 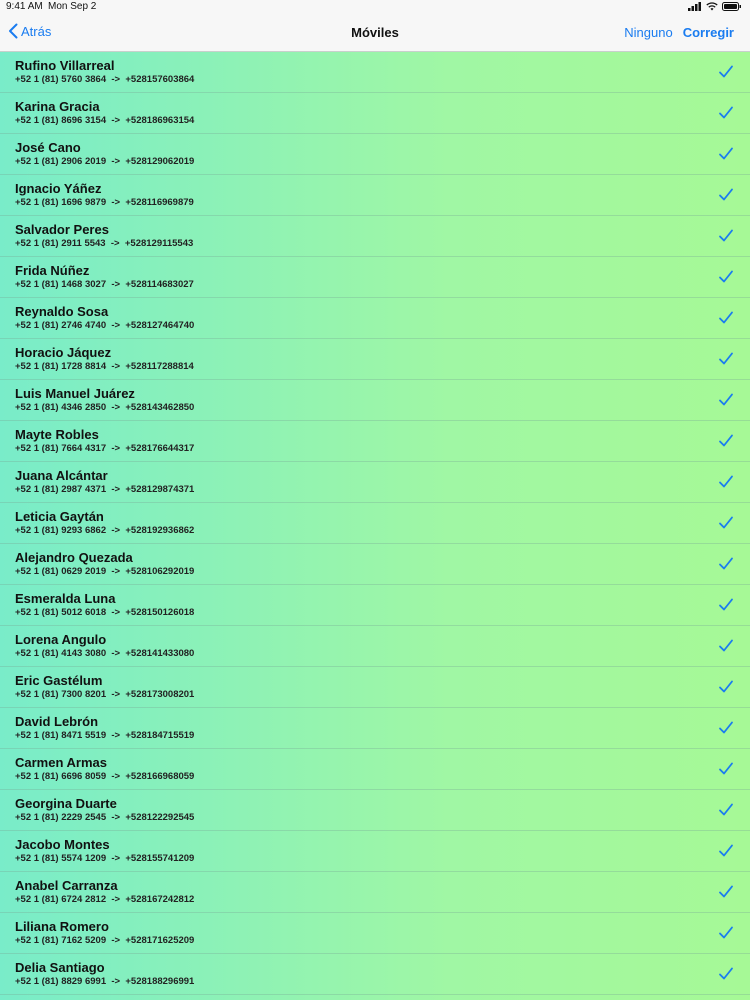 What do you see at coordinates (57, 434) in the screenshot?
I see `contact-name: Mayte Robles` at bounding box center [57, 434].